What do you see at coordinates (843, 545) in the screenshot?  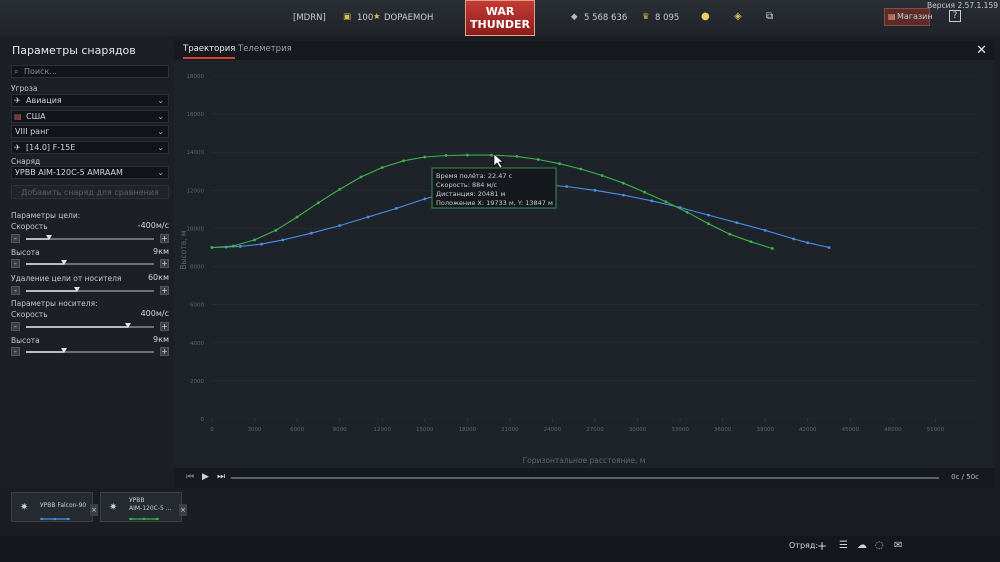 I see `list-icon: ☰` at bounding box center [843, 545].